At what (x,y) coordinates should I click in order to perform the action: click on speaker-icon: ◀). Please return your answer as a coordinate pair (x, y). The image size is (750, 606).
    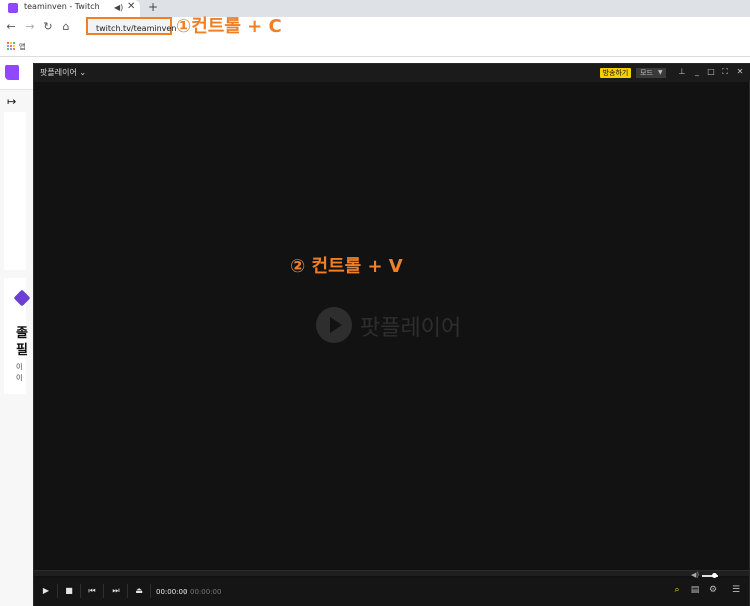
    Looking at the image, I should click on (118, 7).